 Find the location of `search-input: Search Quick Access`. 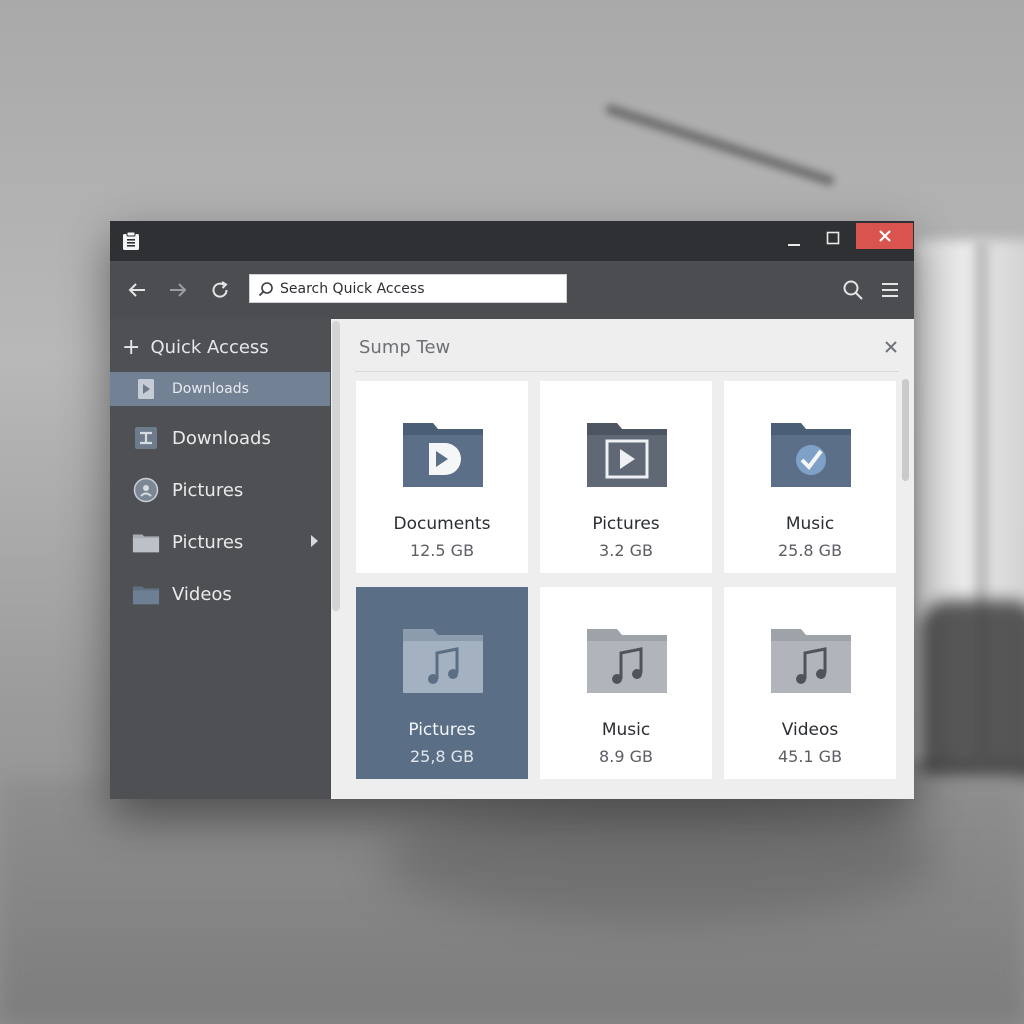

search-input: Search Quick Access is located at coordinates (352, 289).